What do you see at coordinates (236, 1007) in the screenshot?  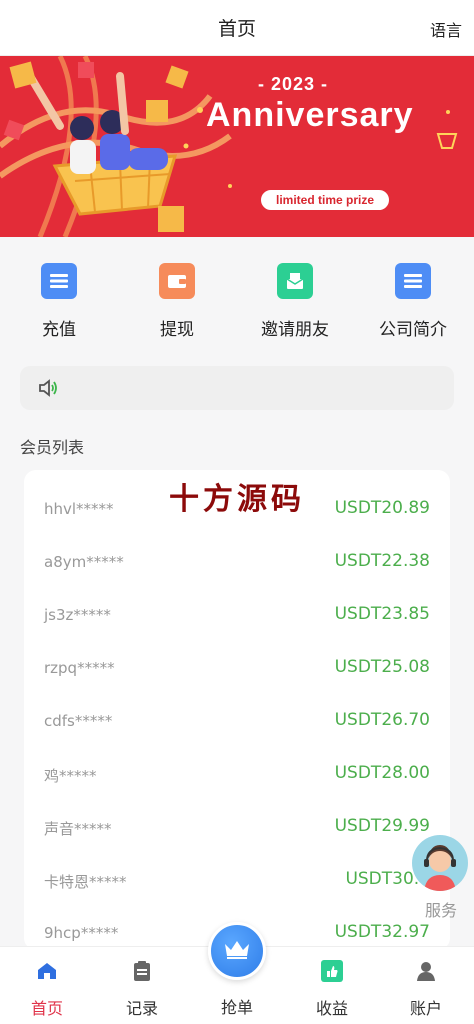 I see `tab-grab-label: 抢单` at bounding box center [236, 1007].